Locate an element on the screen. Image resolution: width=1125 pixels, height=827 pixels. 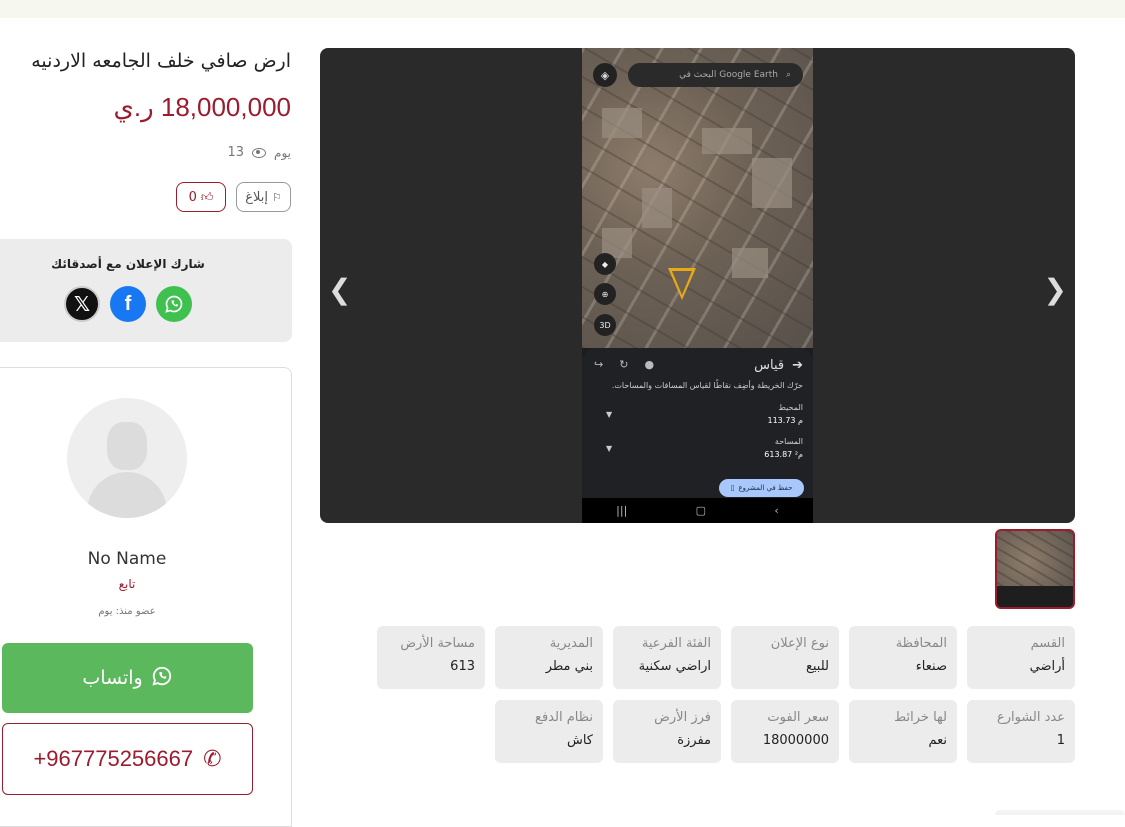
spec-value: للبيع is located at coordinates (817, 666).